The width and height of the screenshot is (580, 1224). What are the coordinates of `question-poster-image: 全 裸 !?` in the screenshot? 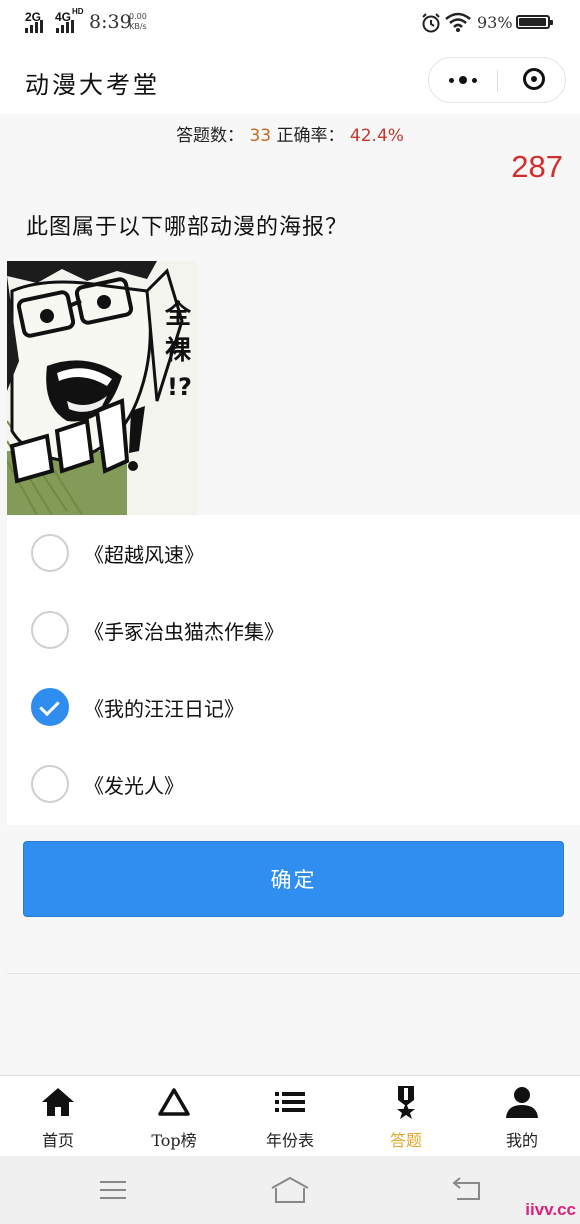 It's located at (102, 388).